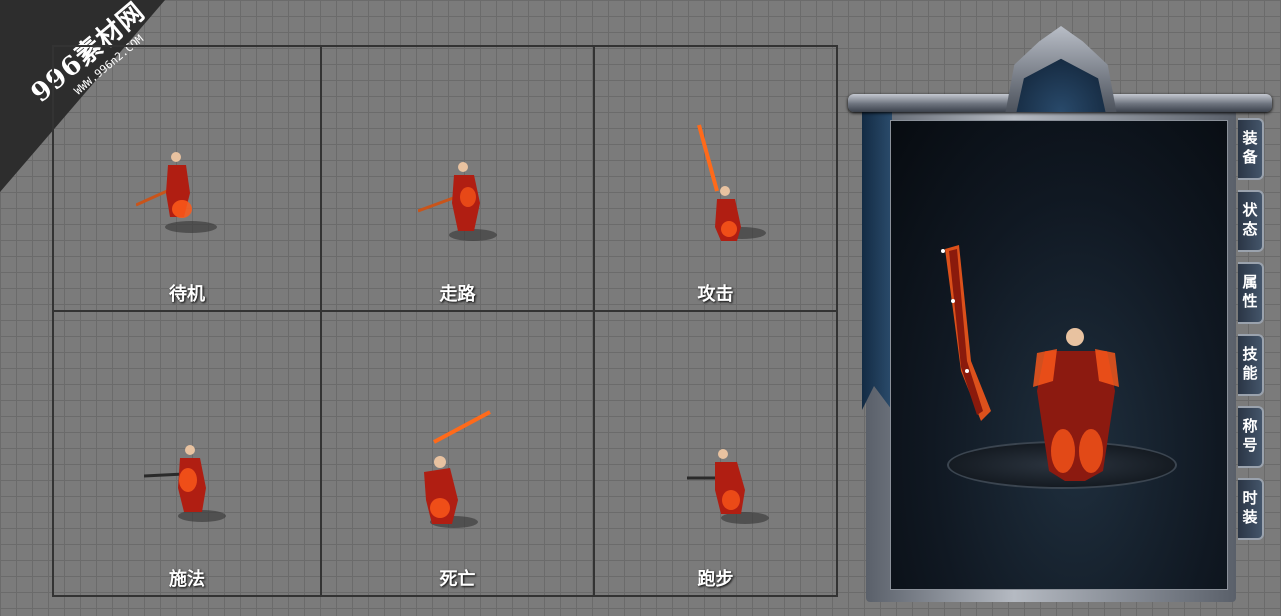 The width and height of the screenshot is (1281, 616). I want to click on cell-label: 施法, so click(187, 579).